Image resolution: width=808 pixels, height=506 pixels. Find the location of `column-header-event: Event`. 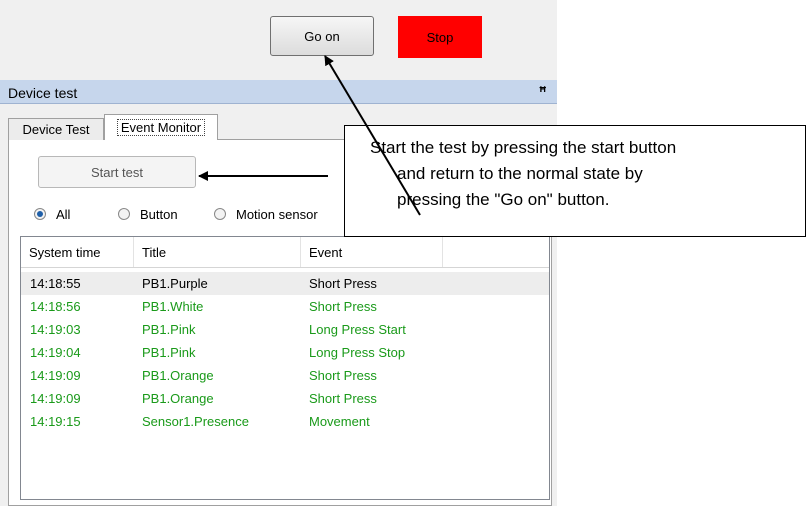

column-header-event: Event is located at coordinates (372, 252).